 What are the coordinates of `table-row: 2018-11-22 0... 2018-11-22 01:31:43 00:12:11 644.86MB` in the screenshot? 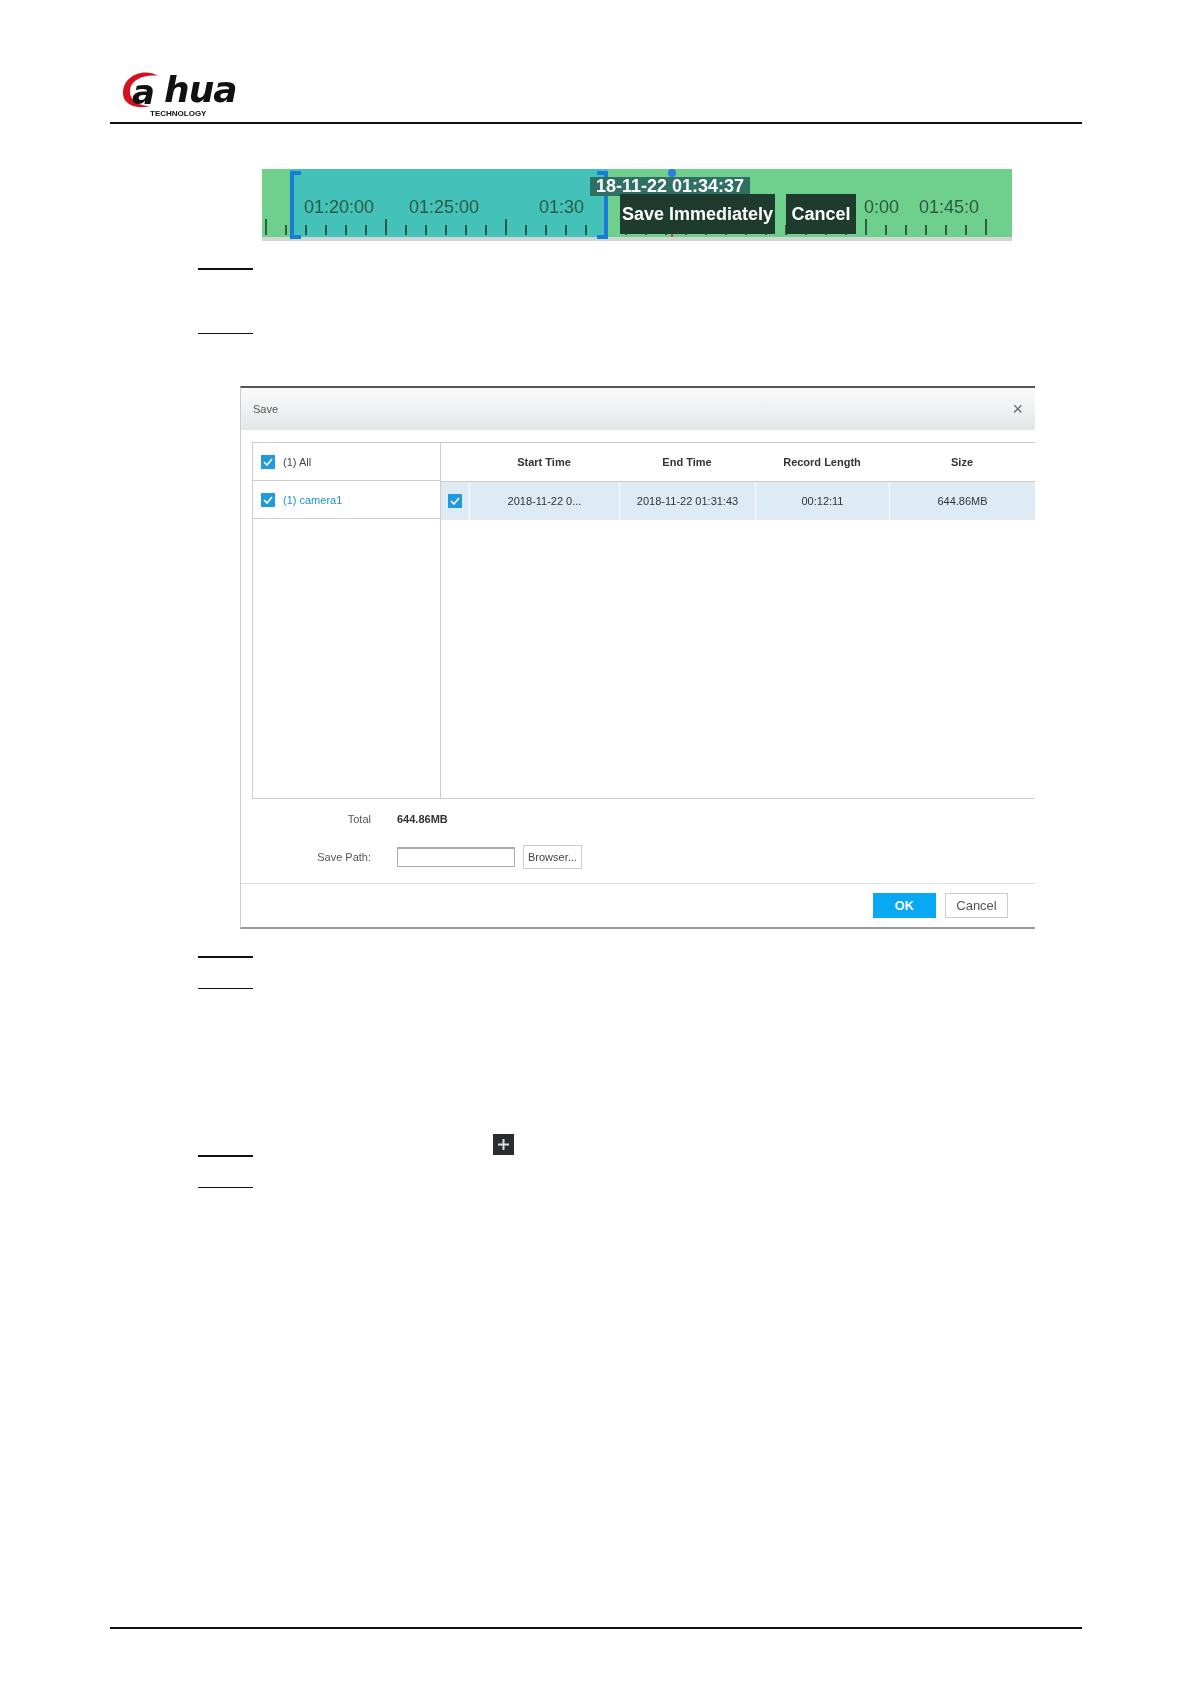 It's located at (738, 501).